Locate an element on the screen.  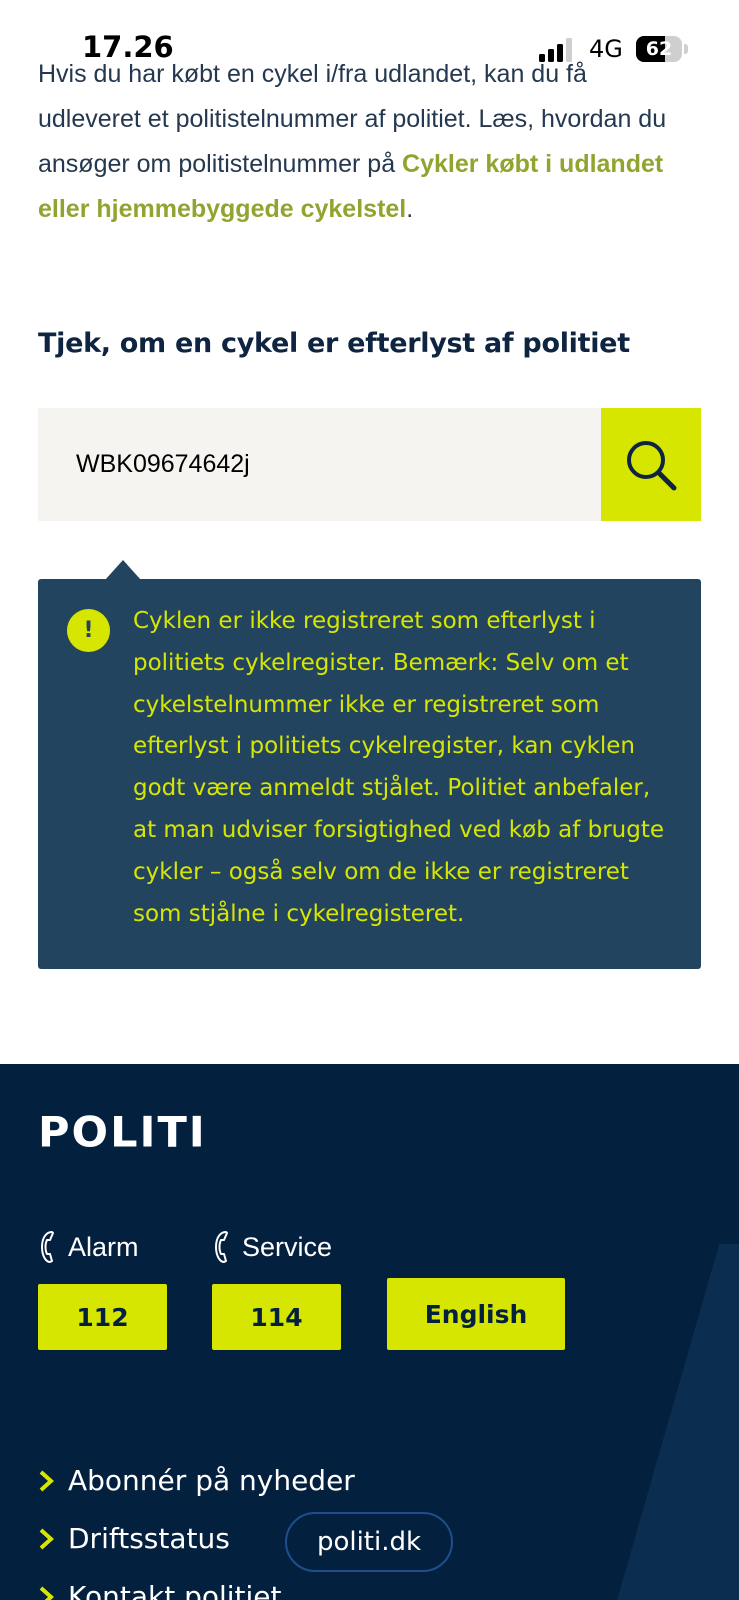
search-icon is located at coordinates (652, 465).